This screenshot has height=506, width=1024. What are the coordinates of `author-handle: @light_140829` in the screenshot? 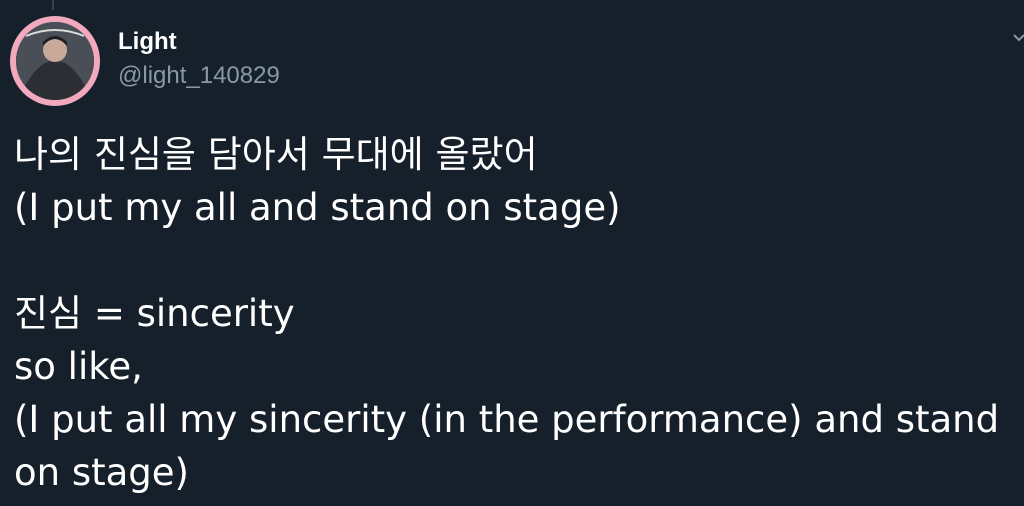 It's located at (199, 76).